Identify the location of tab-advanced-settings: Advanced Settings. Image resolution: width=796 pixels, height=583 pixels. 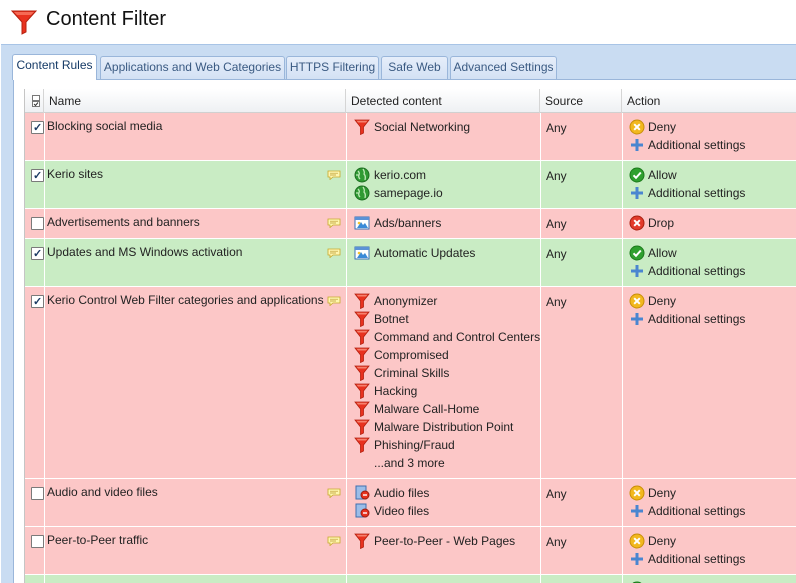
(503, 67).